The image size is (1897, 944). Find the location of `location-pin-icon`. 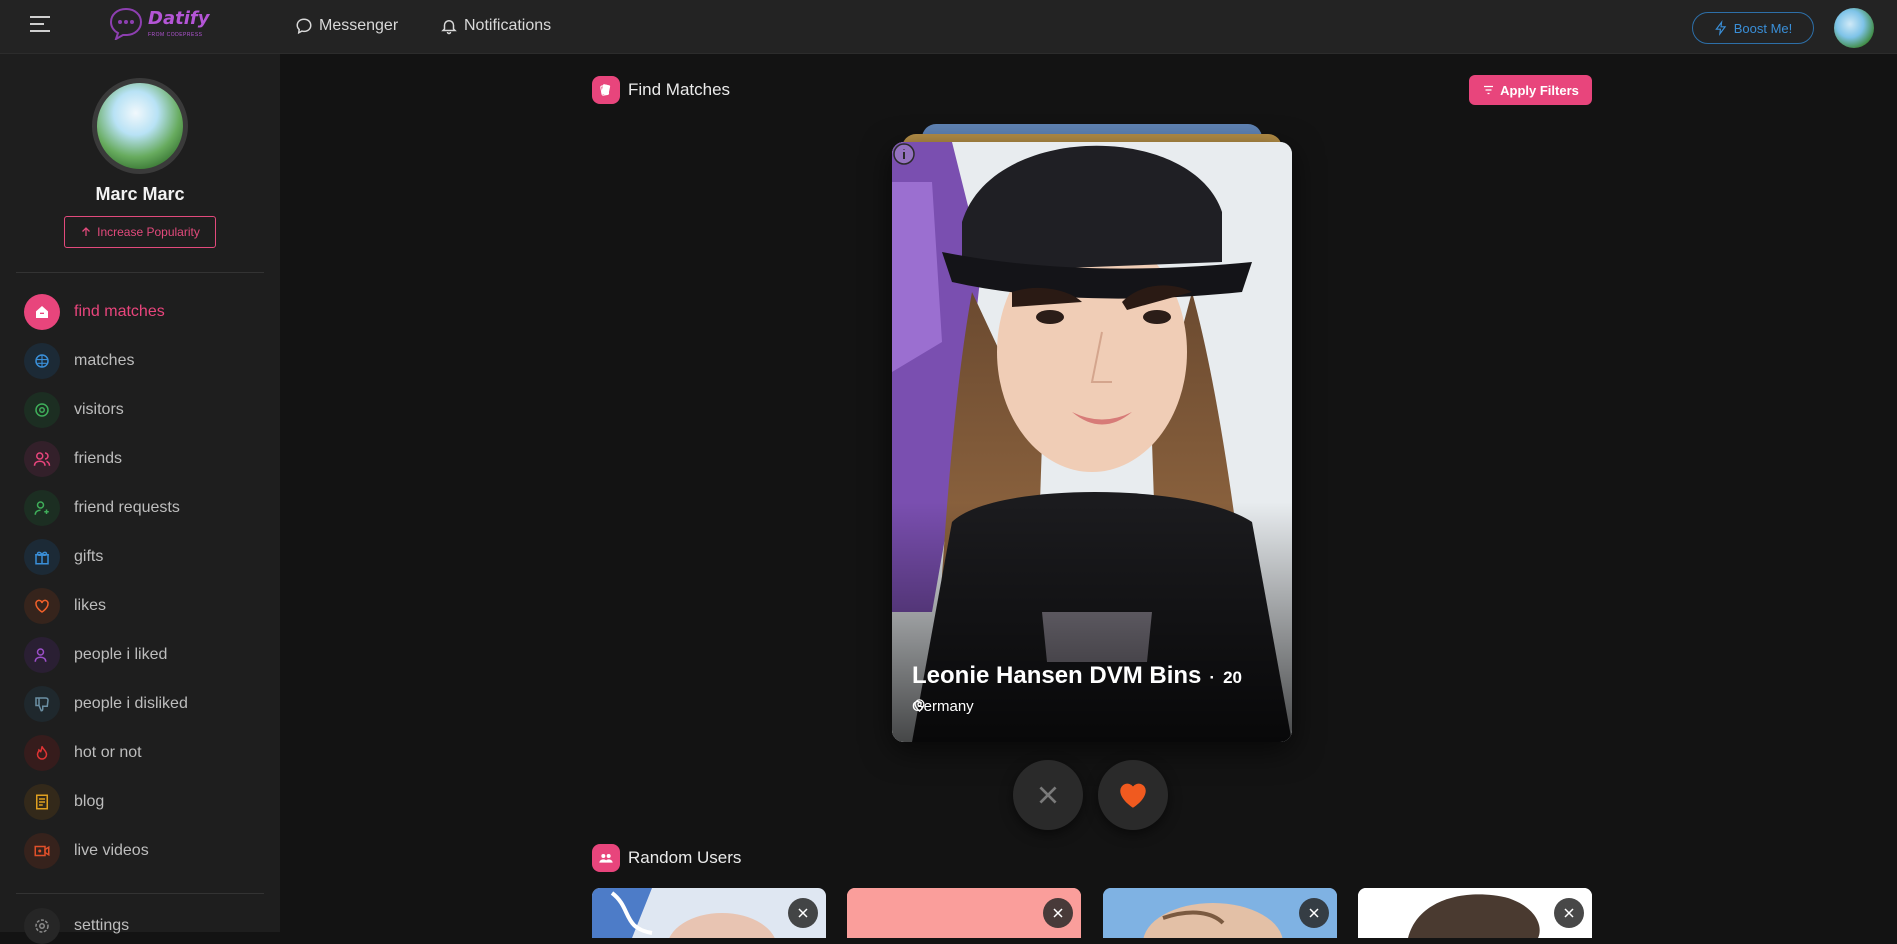

location-pin-icon is located at coordinates (919, 705).